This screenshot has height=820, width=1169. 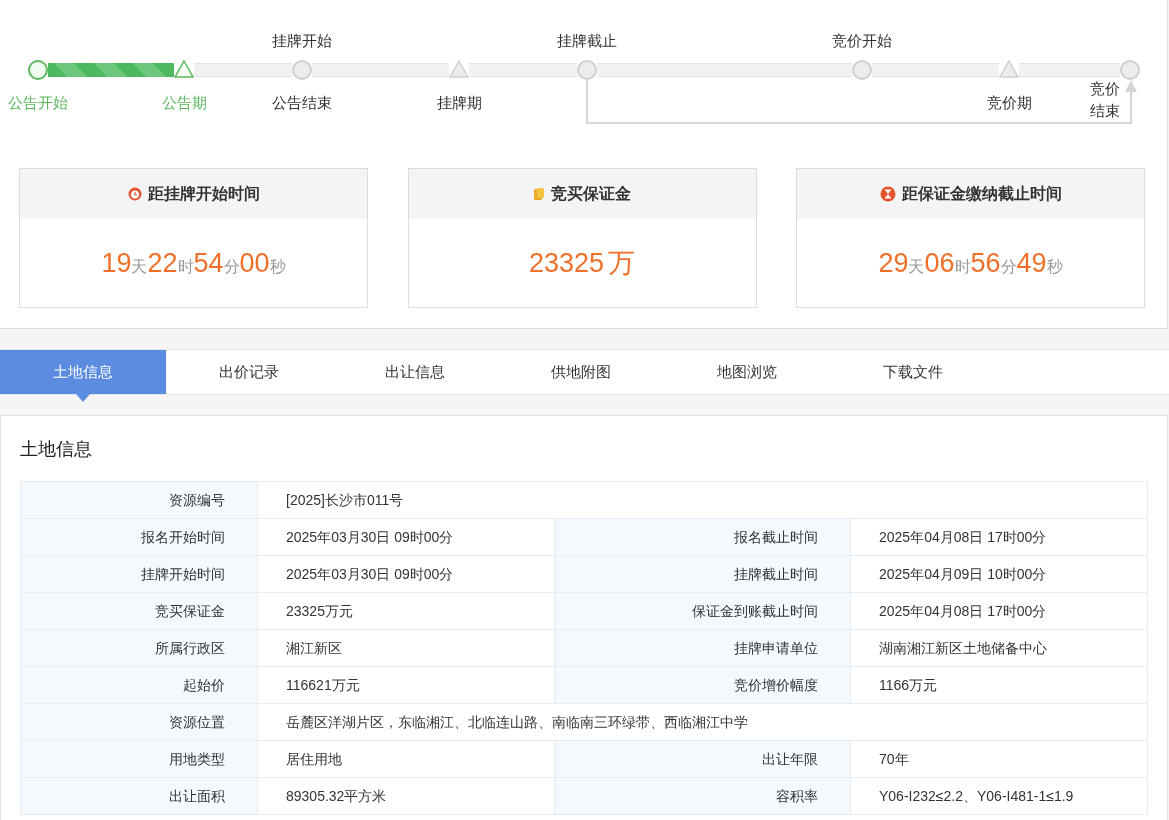 I want to click on field-label: 起始价, so click(x=139, y=685).